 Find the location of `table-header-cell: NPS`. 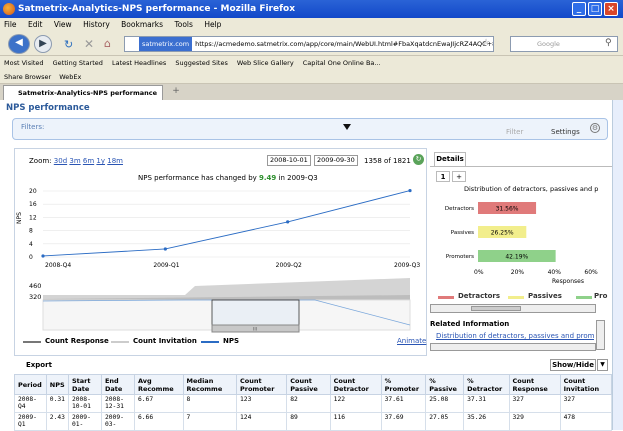

table-header-cell: NPS is located at coordinates (57, 384).